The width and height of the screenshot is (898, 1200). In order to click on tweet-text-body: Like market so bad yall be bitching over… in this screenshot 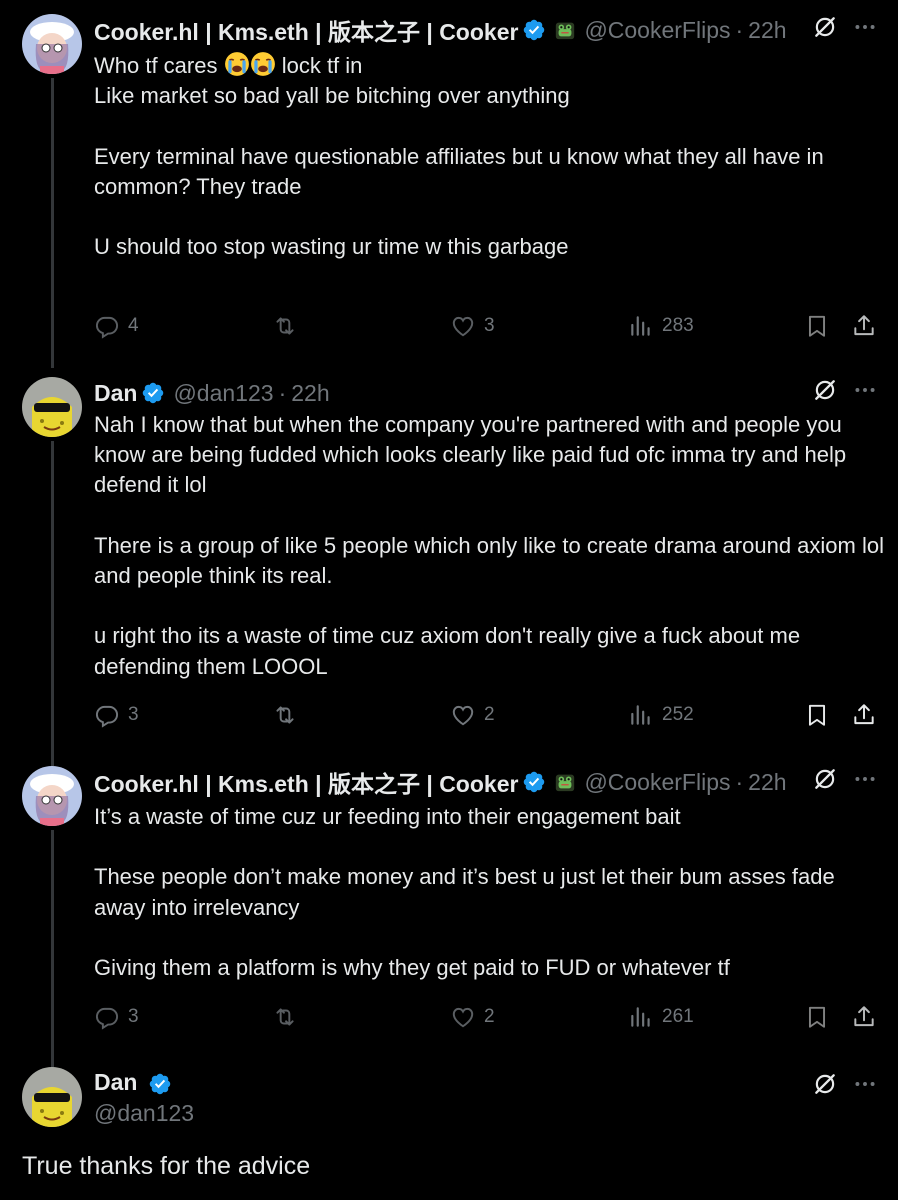, I will do `click(459, 171)`.